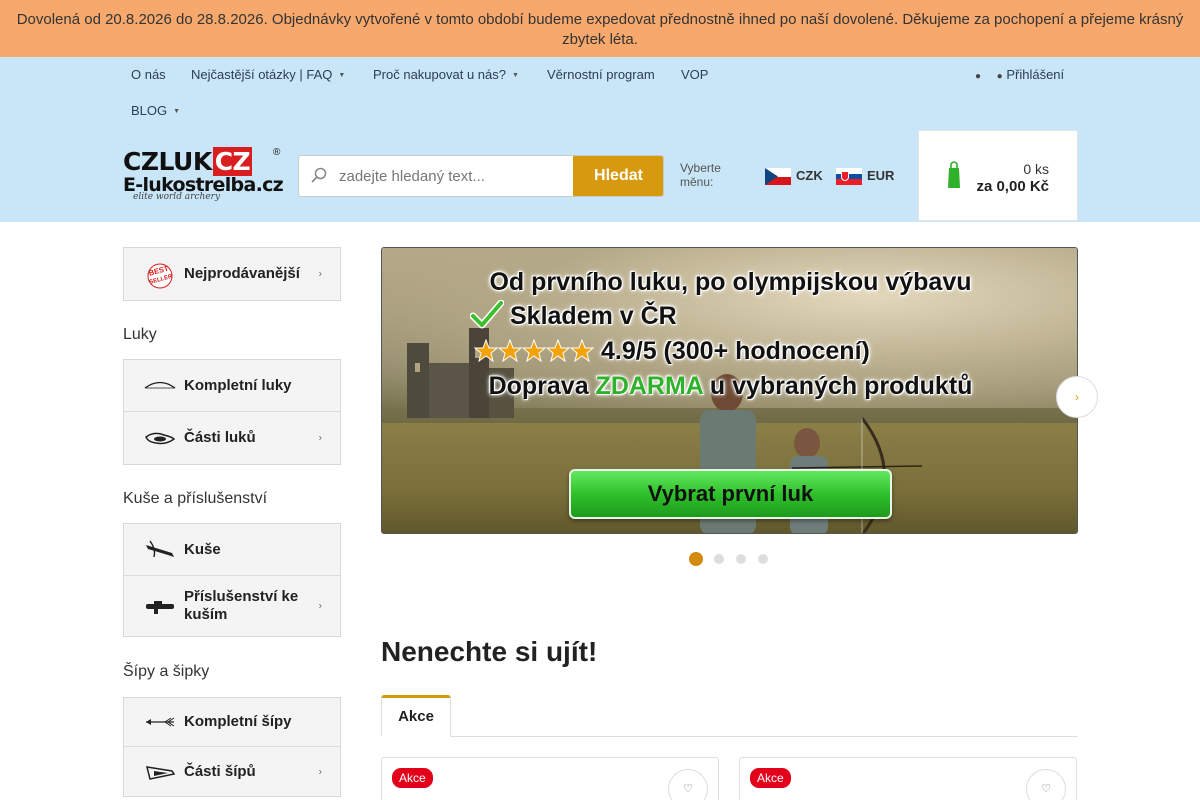 Image resolution: width=1200 pixels, height=800 pixels. I want to click on cart-total: za 0,00 Kč, so click(1012, 186).